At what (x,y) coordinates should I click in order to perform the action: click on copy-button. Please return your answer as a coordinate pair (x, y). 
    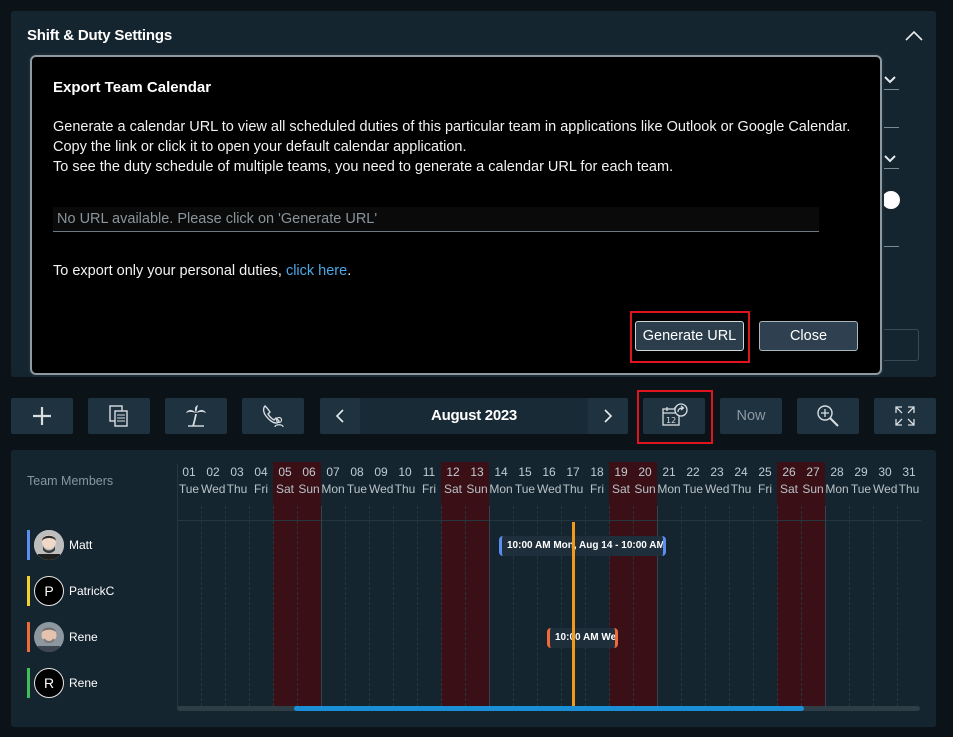
    Looking at the image, I should click on (119, 416).